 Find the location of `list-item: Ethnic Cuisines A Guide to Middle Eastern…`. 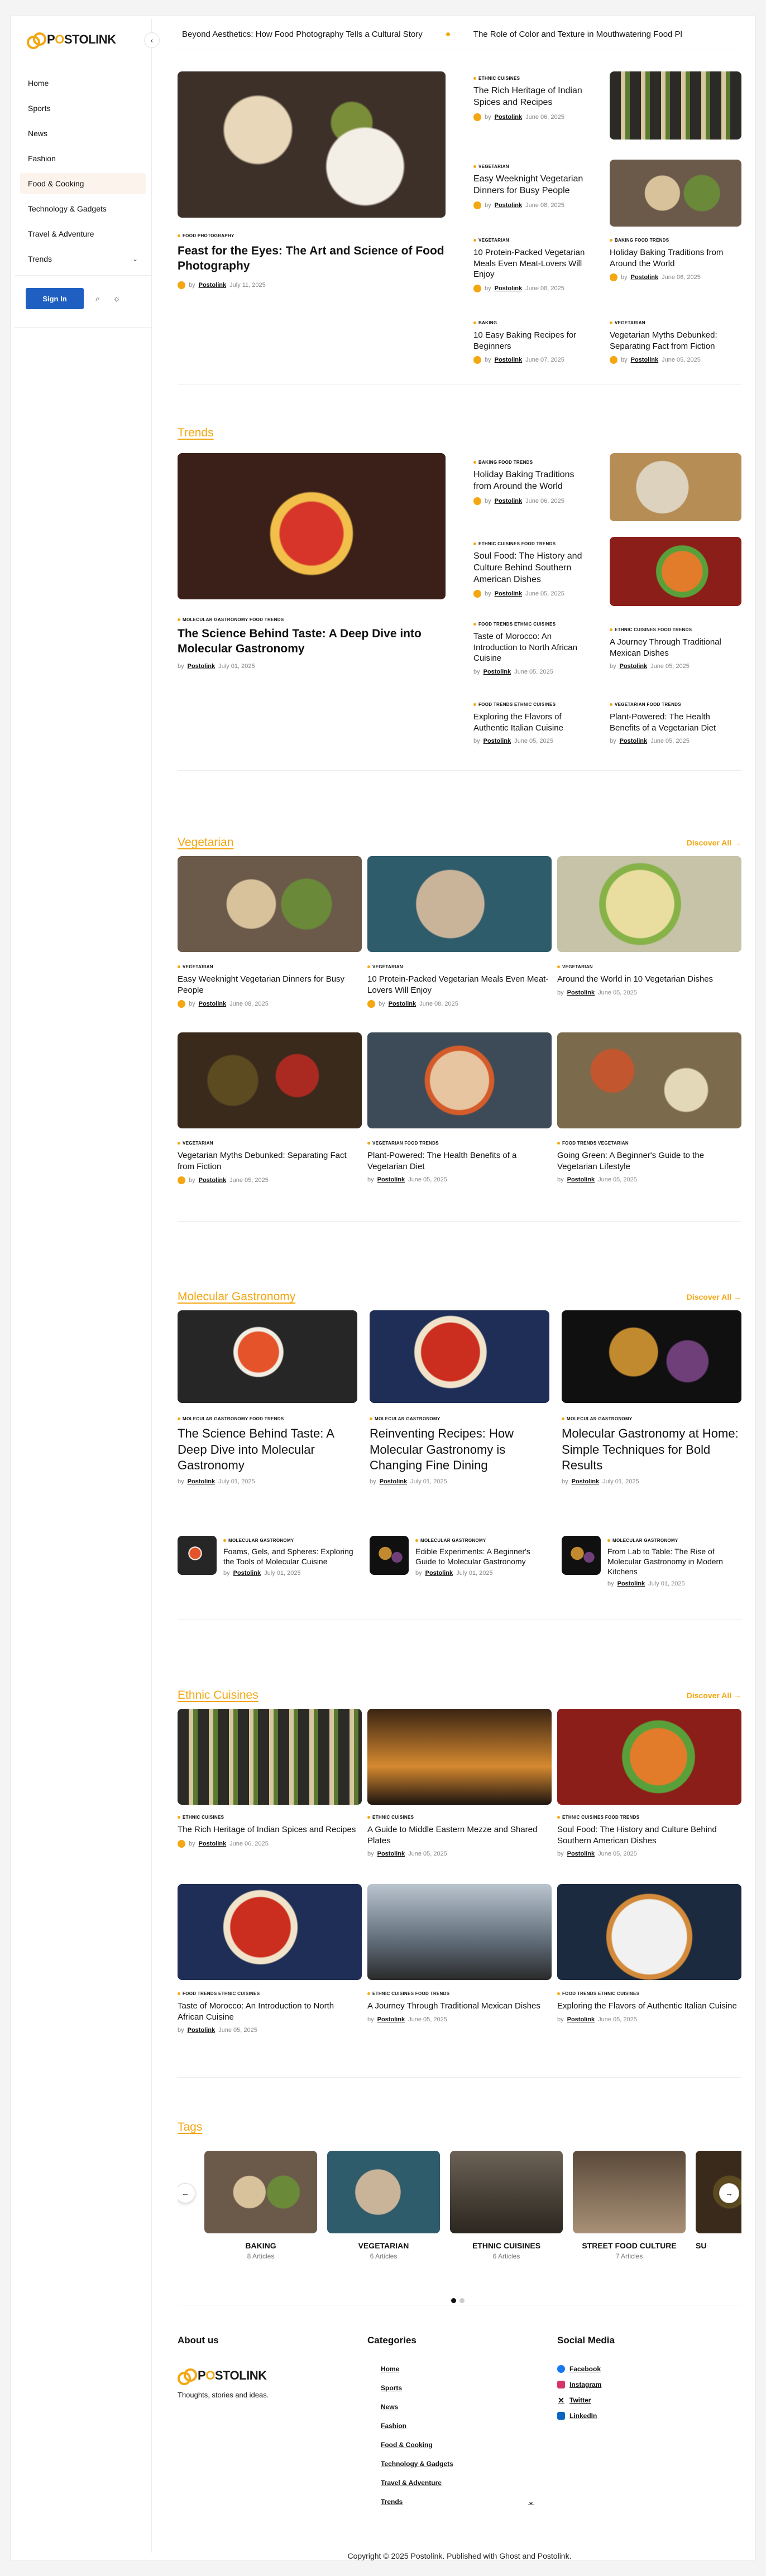

list-item: Ethnic Cuisines A Guide to Middle Eastern… is located at coordinates (459, 1836).